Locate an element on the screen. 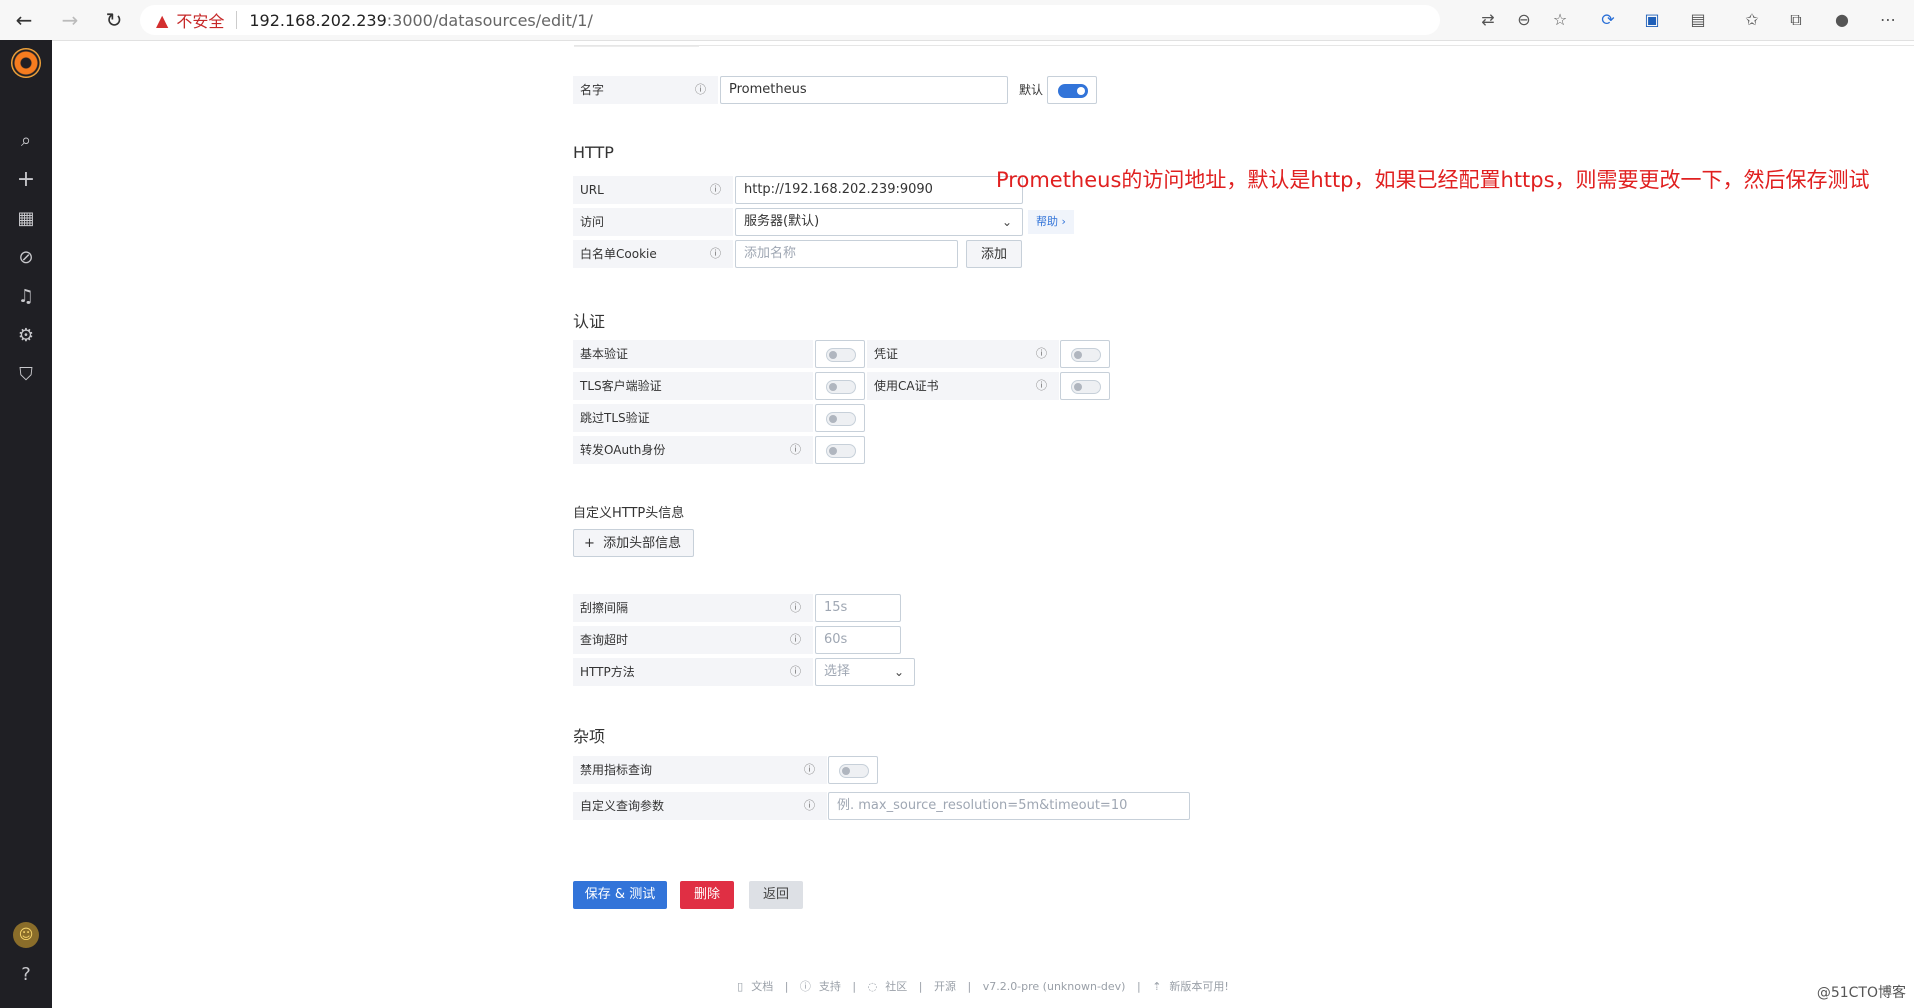  scrape-interval-label: 刮擦间隔 ⓘ is located at coordinates (693, 608).